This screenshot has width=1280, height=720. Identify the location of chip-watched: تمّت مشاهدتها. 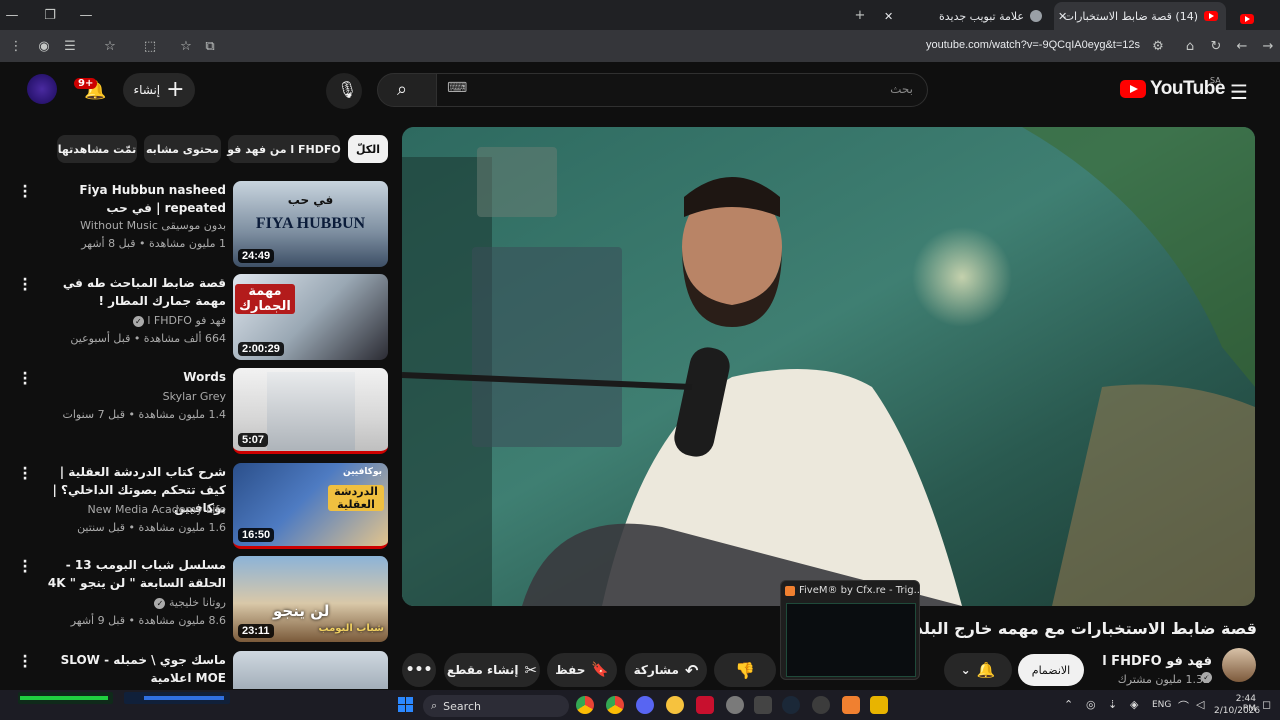
(97, 149).